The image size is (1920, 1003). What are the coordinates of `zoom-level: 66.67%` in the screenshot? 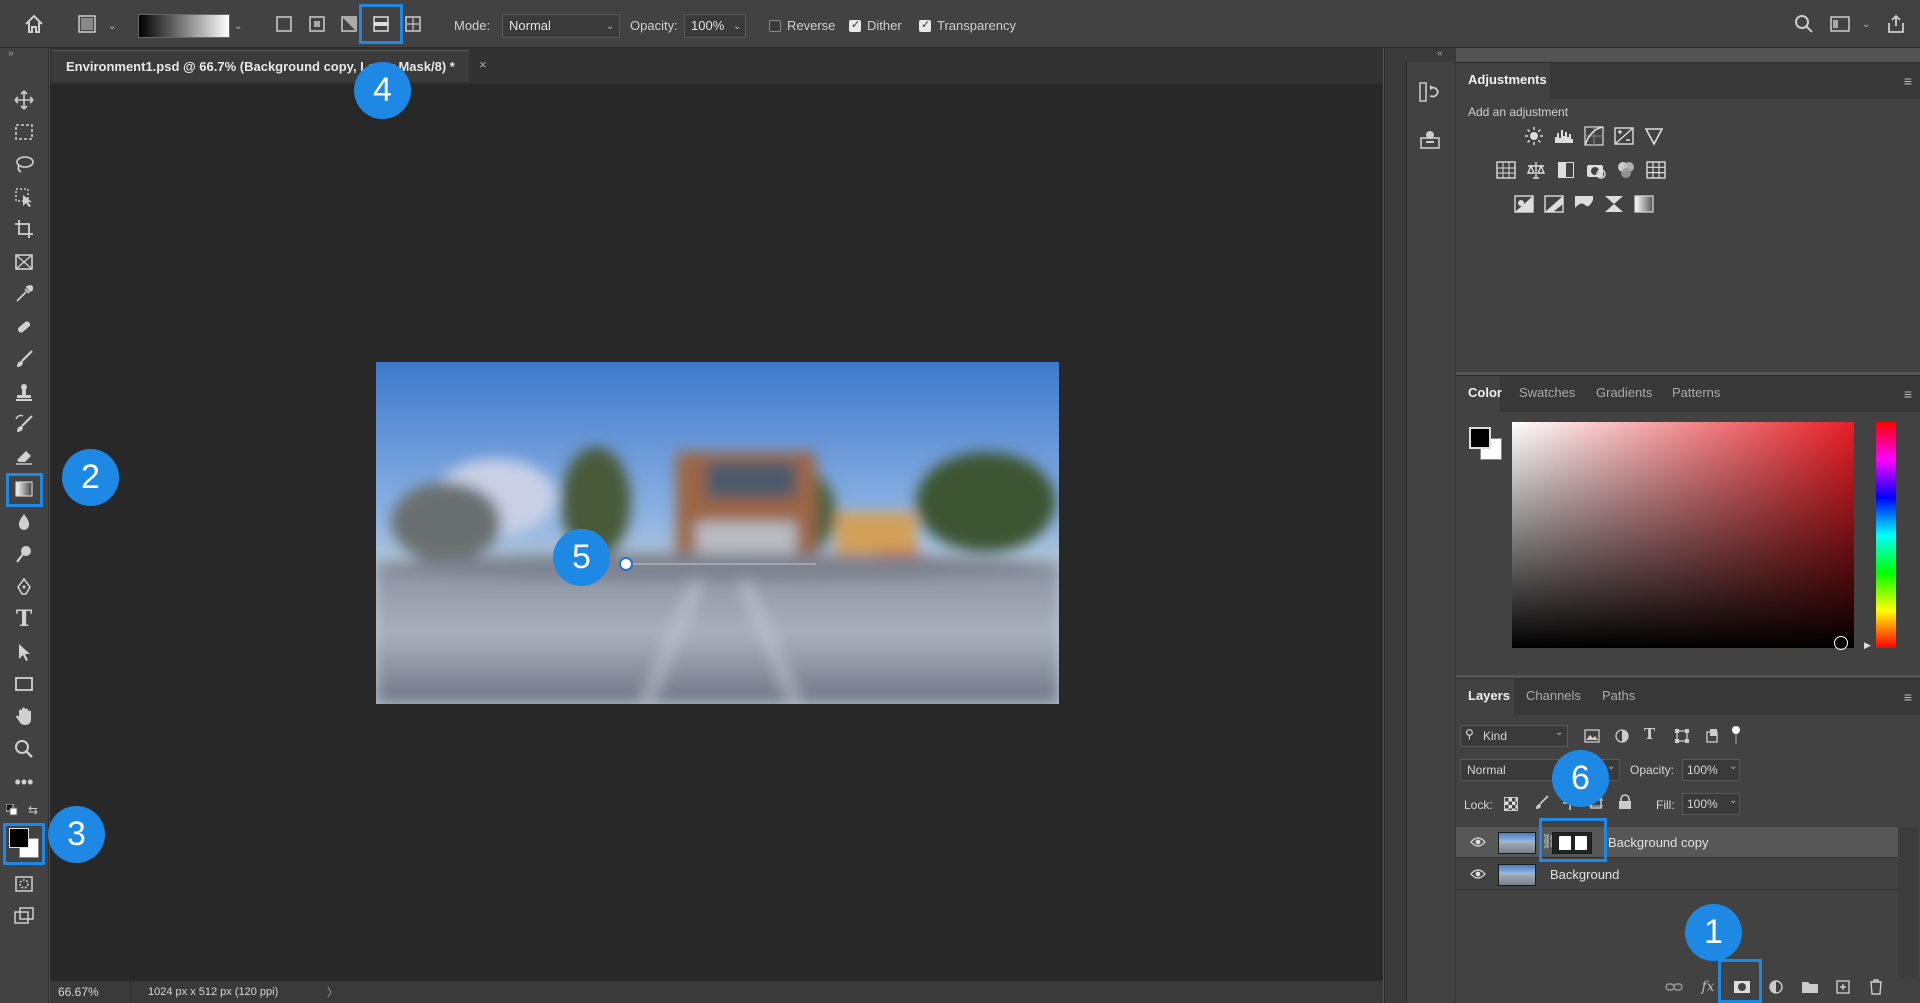 It's located at (78, 992).